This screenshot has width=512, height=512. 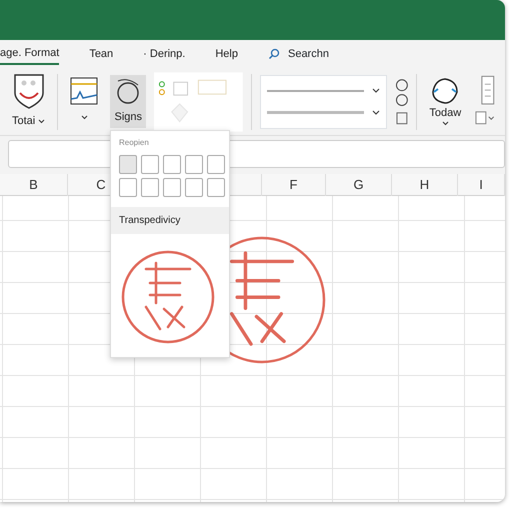 I want to click on ribbon-tab: Tean, so click(x=101, y=54).